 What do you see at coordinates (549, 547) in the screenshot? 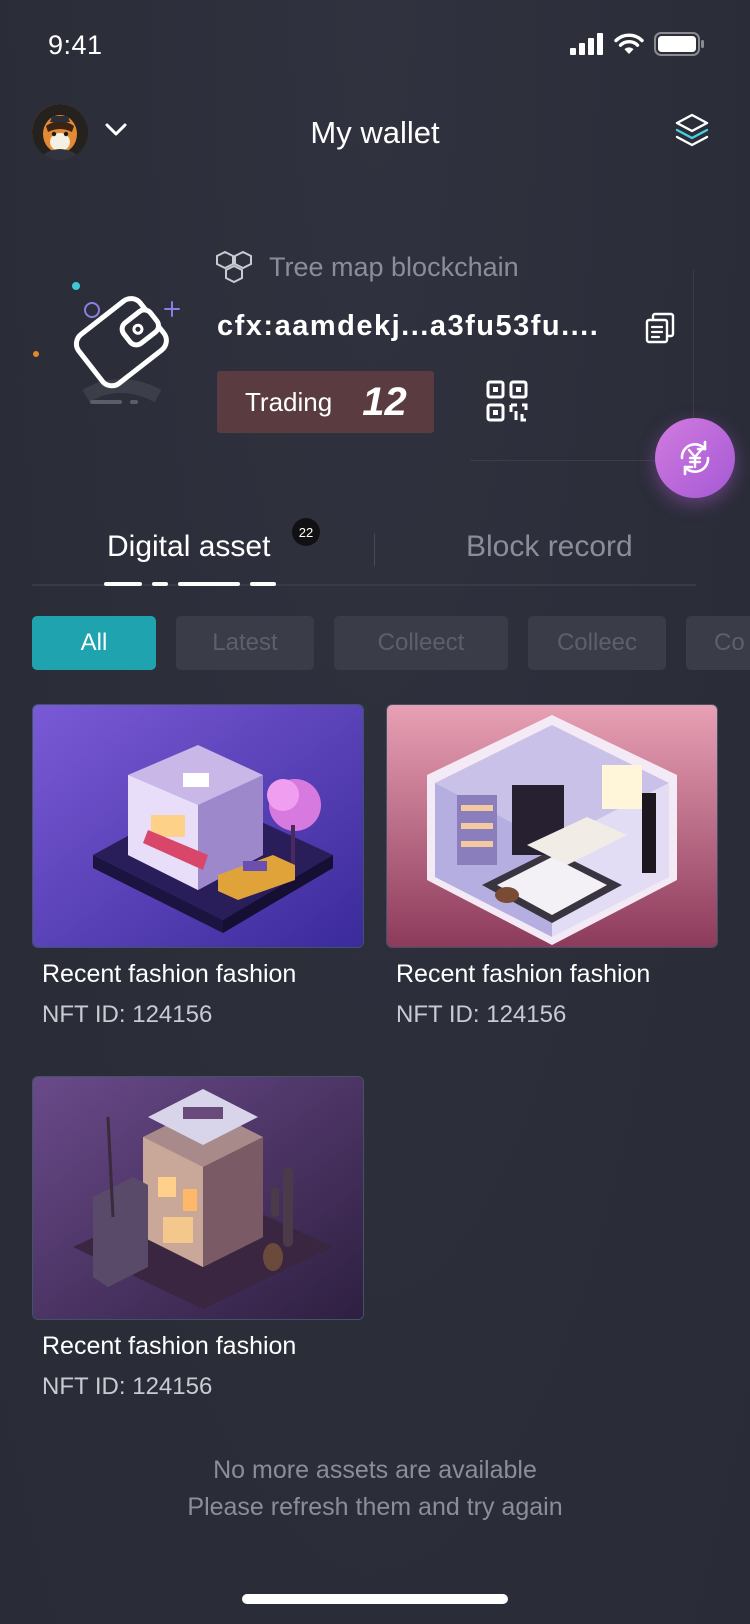
I see `tab-block-record: Block record` at bounding box center [549, 547].